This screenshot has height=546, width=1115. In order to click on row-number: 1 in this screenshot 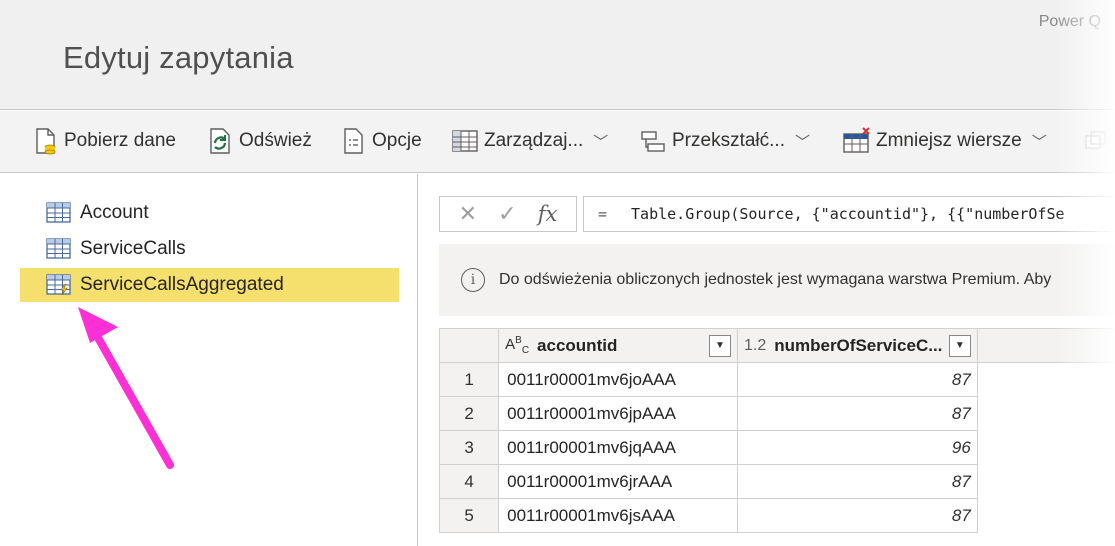, I will do `click(469, 379)`.